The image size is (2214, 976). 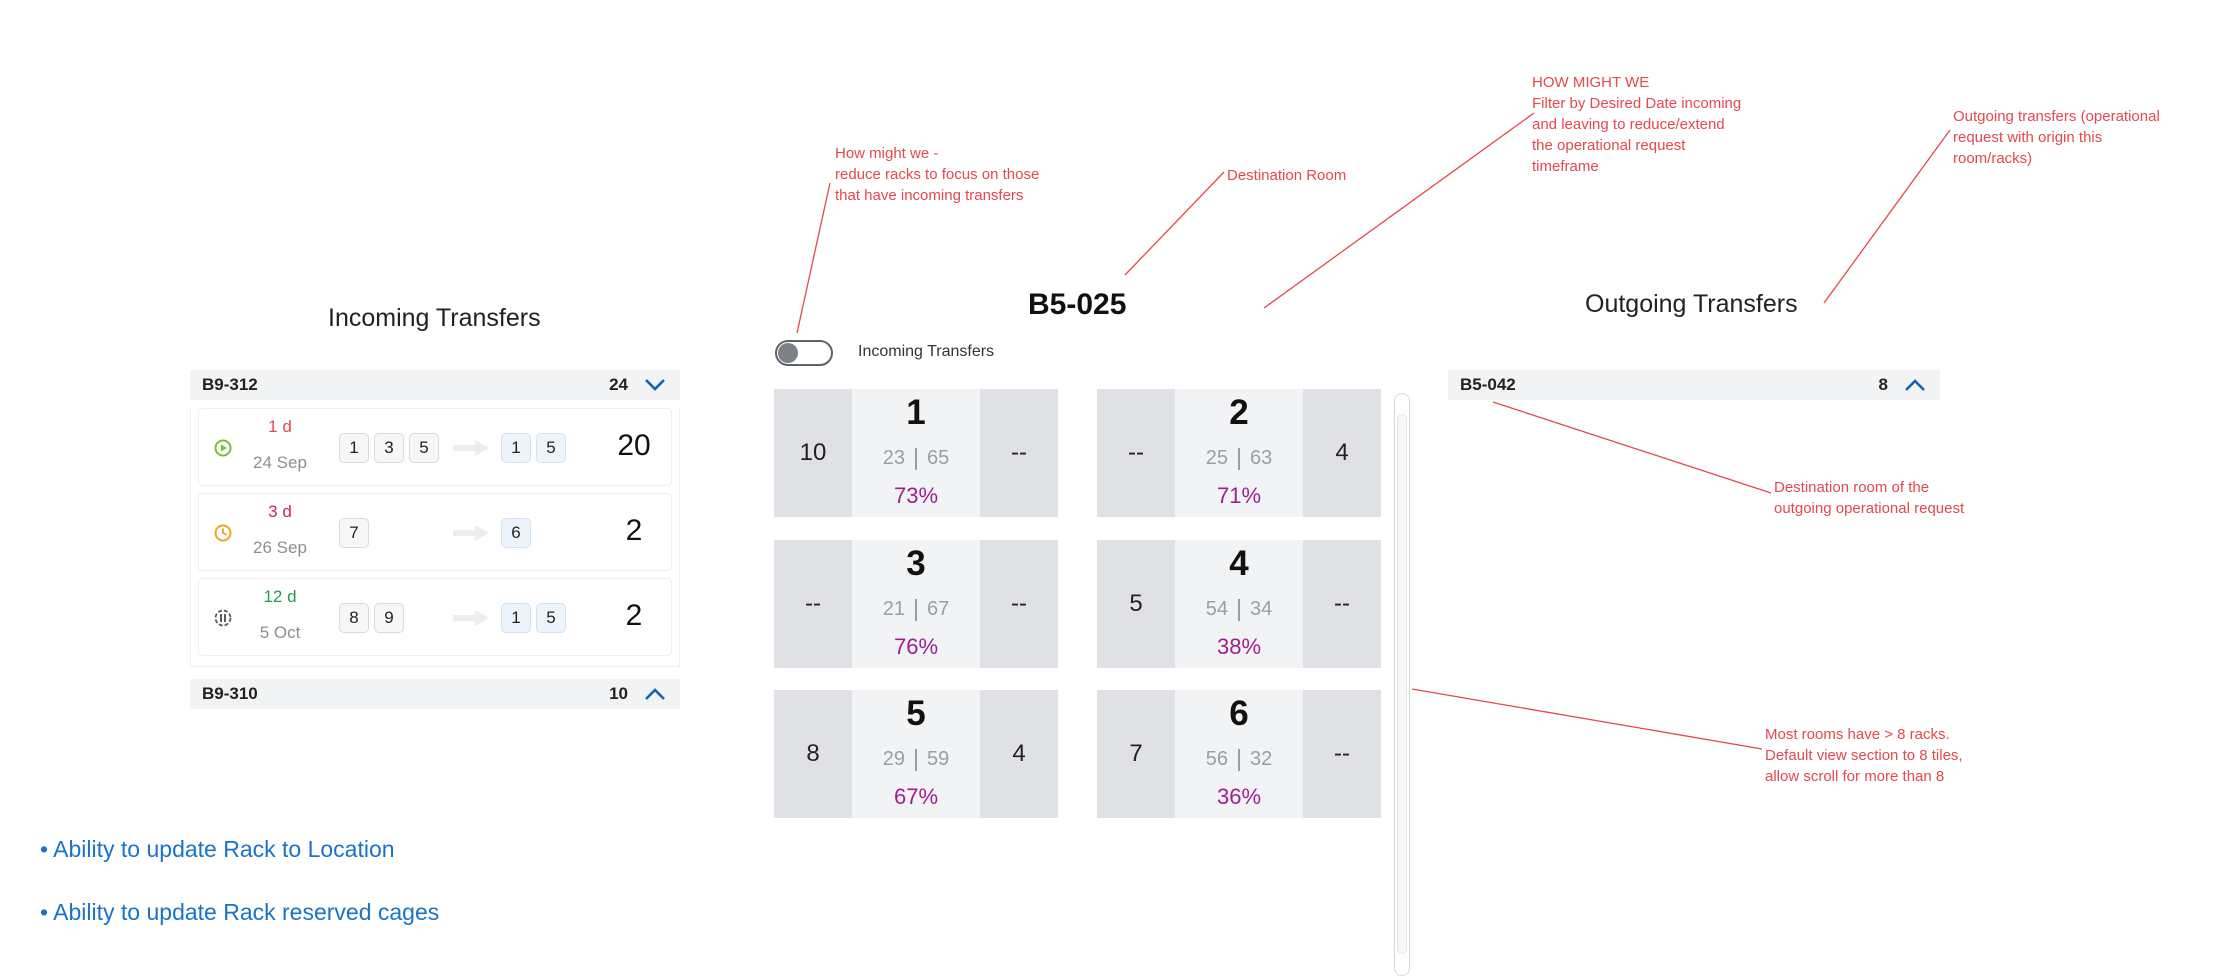 I want to click on origin-racks: 8 9, so click(x=371, y=618).